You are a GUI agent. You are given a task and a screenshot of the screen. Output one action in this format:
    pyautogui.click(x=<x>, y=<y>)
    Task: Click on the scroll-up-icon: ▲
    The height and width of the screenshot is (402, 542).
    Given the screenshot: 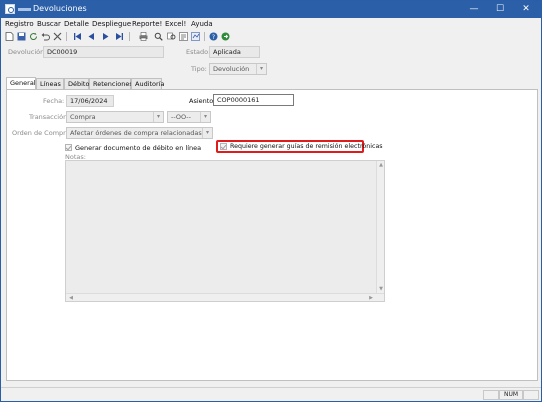 What is the action you would take?
    pyautogui.click(x=381, y=165)
    